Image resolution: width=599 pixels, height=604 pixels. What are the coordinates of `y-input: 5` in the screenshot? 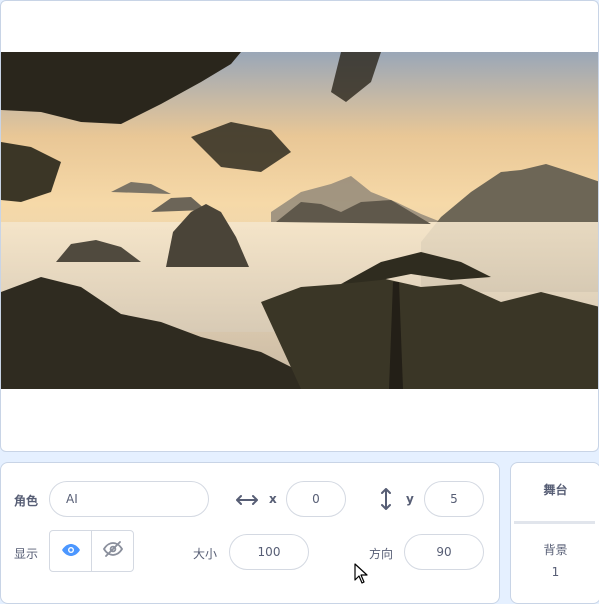 It's located at (454, 499).